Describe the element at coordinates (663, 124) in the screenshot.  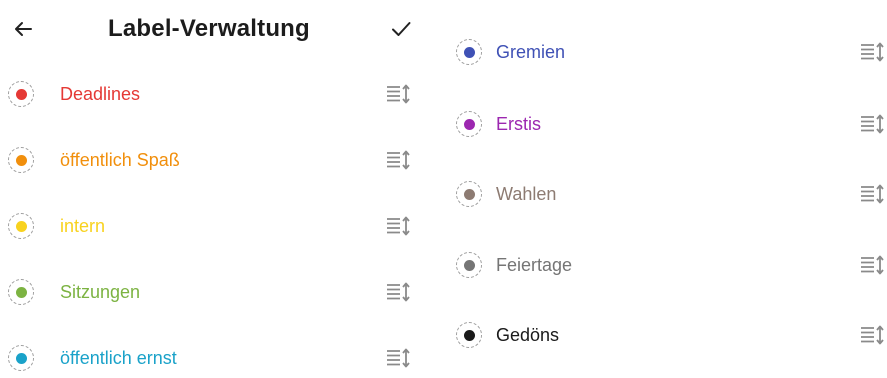
I see `label-row: Erstis` at that location.